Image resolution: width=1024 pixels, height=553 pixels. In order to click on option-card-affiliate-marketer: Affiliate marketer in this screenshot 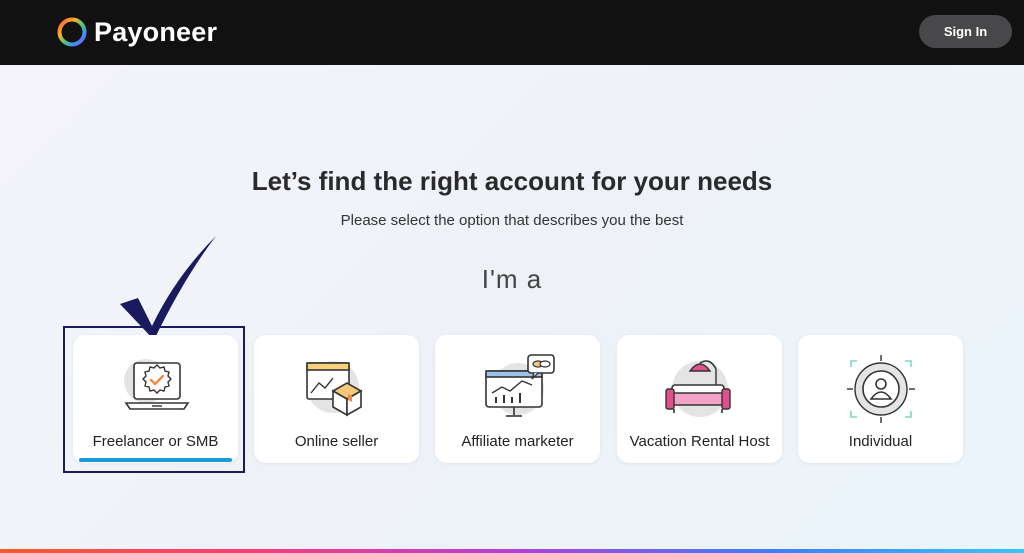, I will do `click(517, 399)`.